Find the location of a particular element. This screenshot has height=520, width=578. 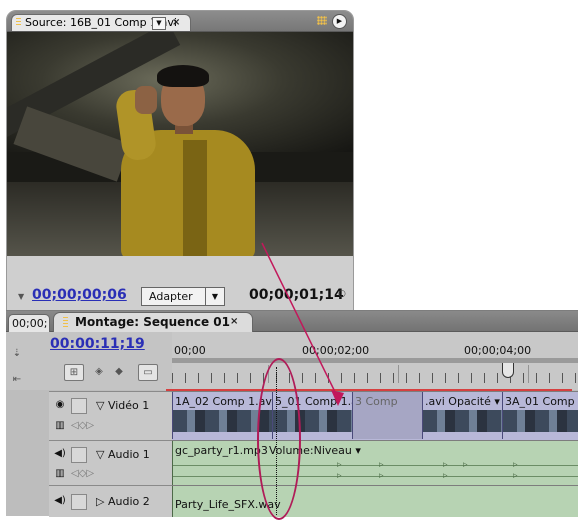

drag-arrow is located at coordinates (302, 324).